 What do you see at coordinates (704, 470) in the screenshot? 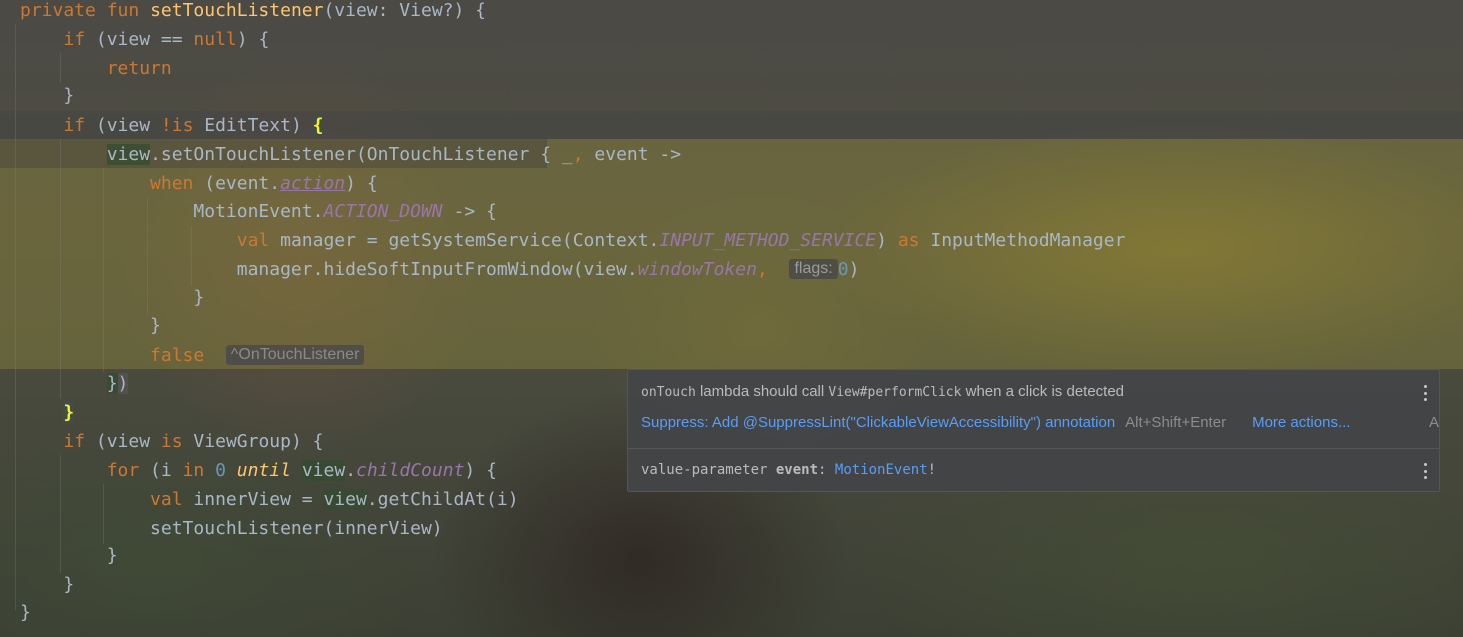
I see `param-kind: value-parameter` at bounding box center [704, 470].